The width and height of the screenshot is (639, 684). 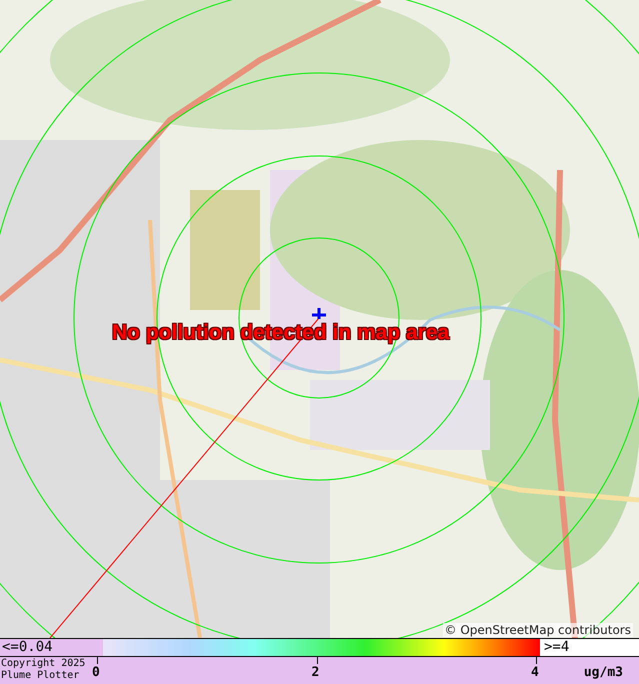 I want to click on tick-label: 4, so click(x=535, y=673).